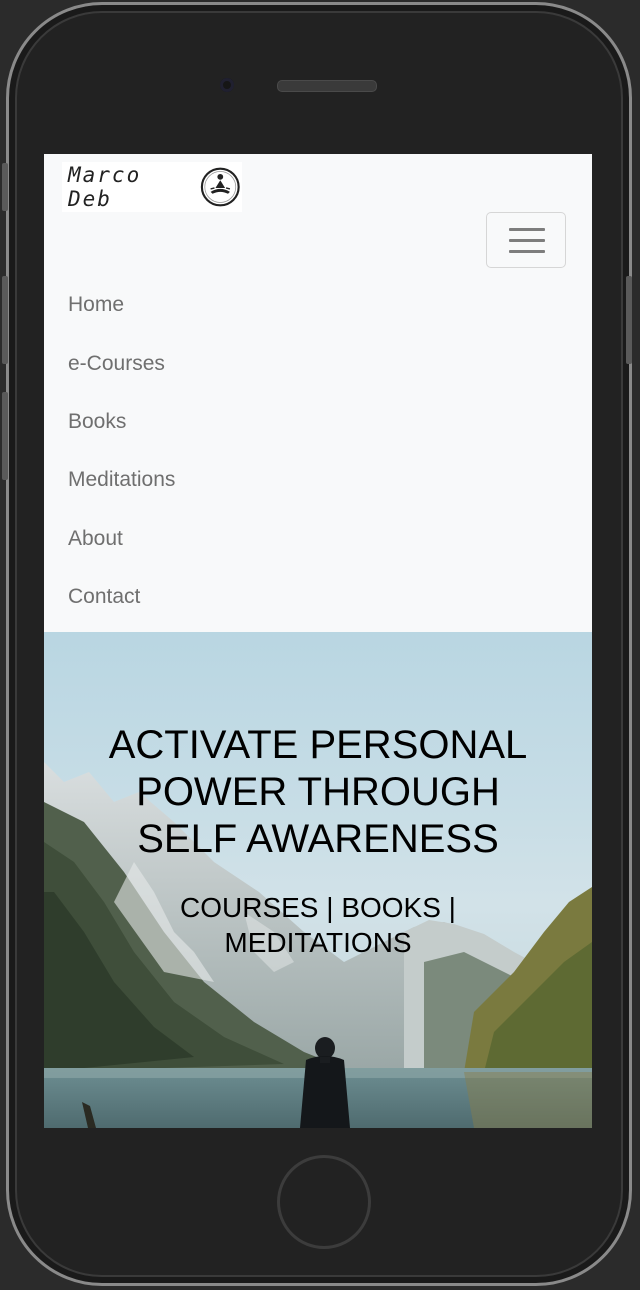 The height and width of the screenshot is (1290, 640). Describe the element at coordinates (5, 436) in the screenshot. I see `volume-down-button` at that location.